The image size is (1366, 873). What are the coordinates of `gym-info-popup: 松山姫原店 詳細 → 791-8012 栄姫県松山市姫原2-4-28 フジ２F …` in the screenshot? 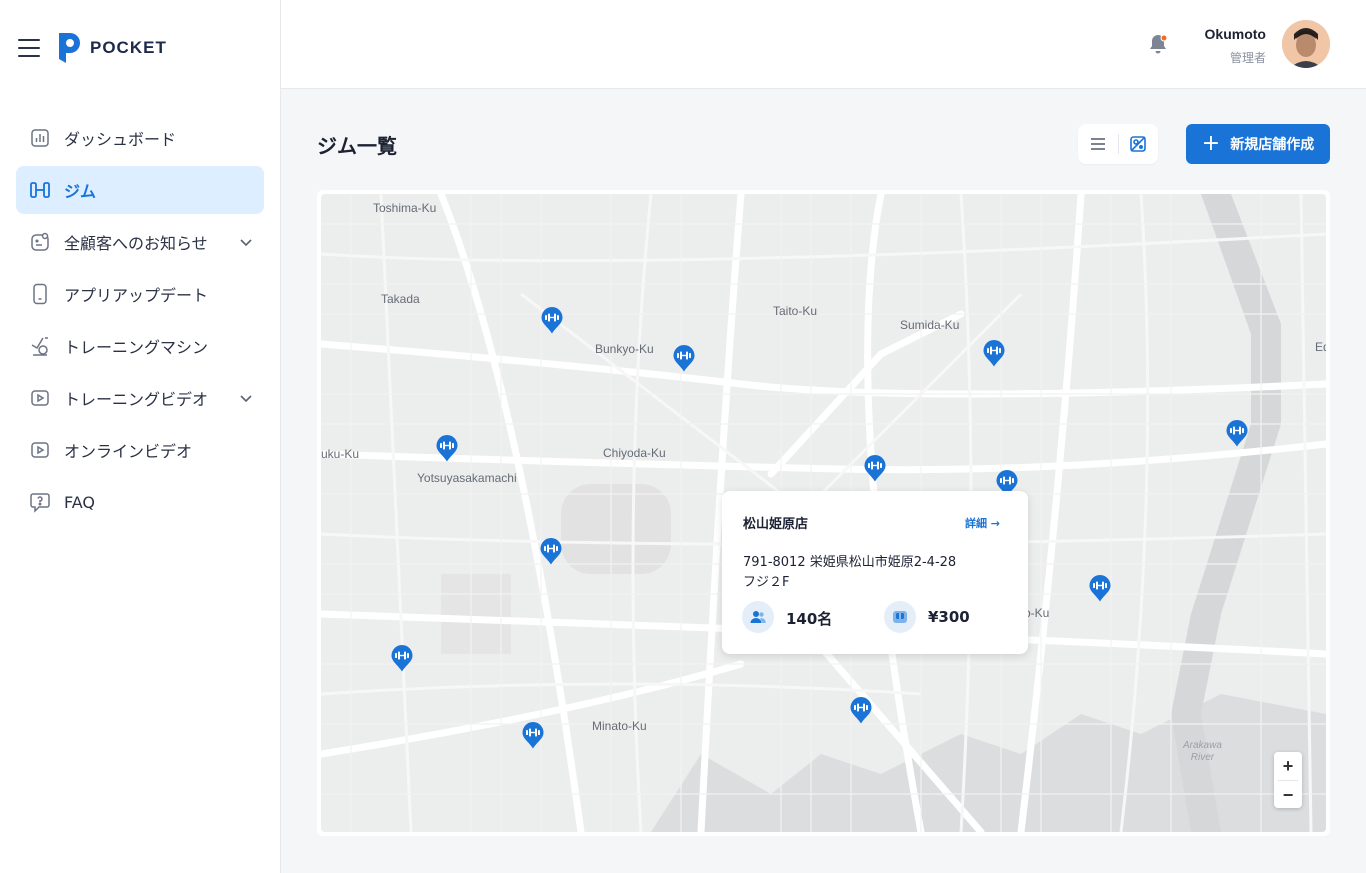 It's located at (875, 572).